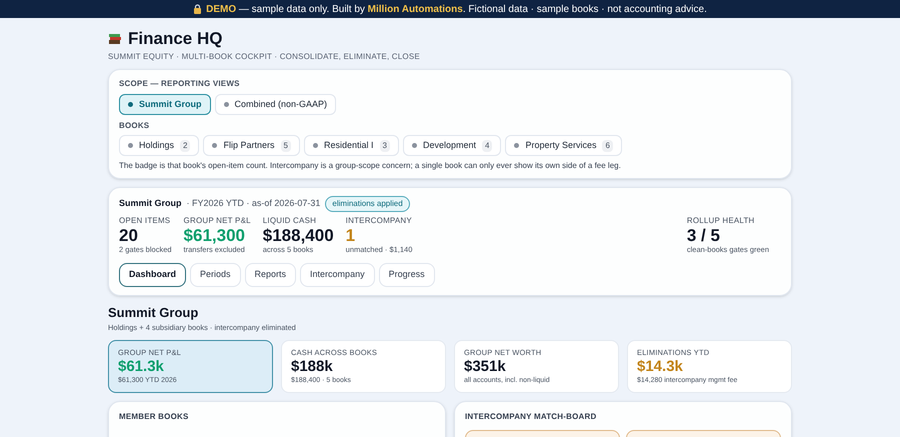 The image size is (900, 437). What do you see at coordinates (703, 235) in the screenshot?
I see `metric-value: 3 / 5` at bounding box center [703, 235].